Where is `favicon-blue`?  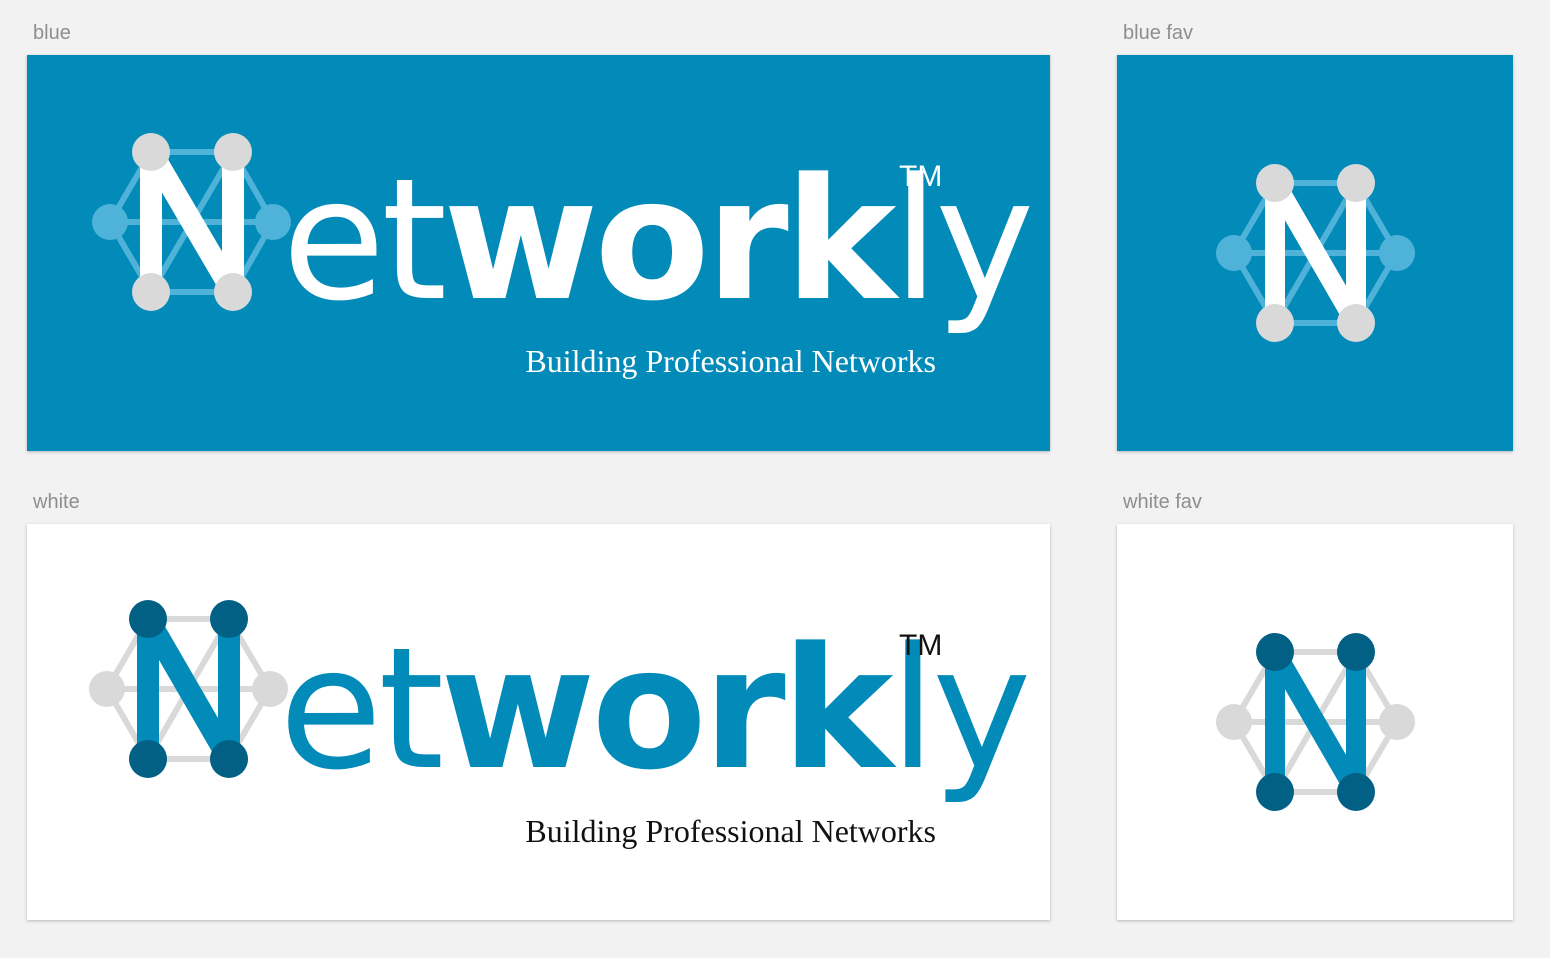 favicon-blue is located at coordinates (1315, 253).